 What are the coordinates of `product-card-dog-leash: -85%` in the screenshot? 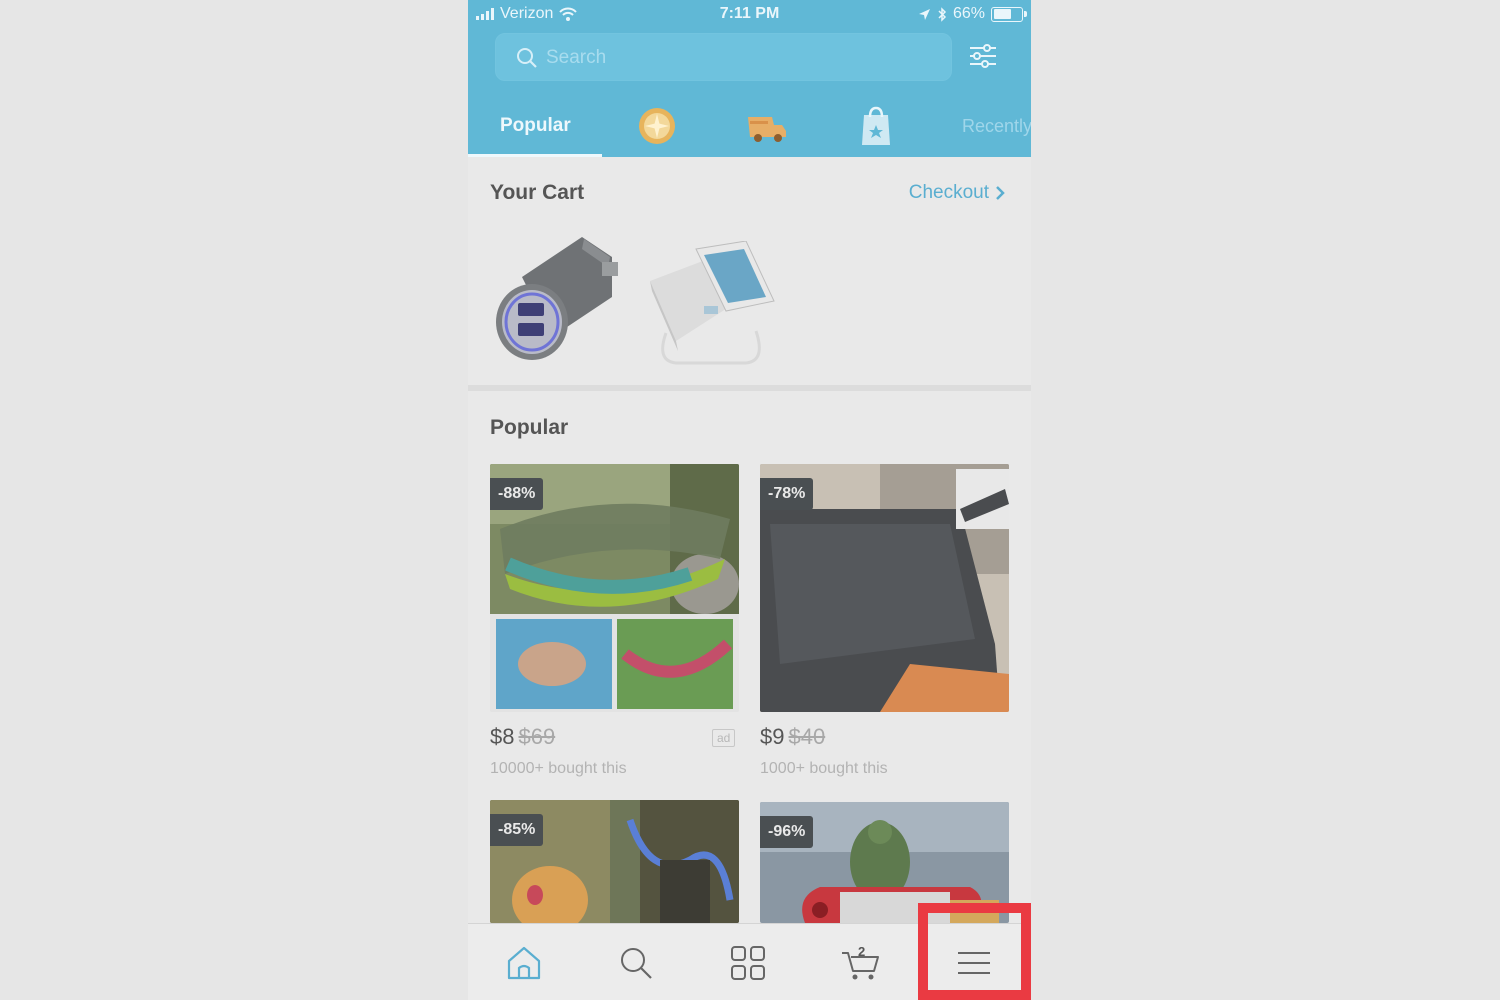 It's located at (614, 861).